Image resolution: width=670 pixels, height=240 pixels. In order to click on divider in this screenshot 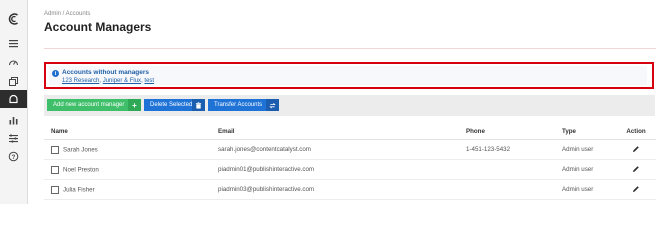, I will do `click(350, 48)`.